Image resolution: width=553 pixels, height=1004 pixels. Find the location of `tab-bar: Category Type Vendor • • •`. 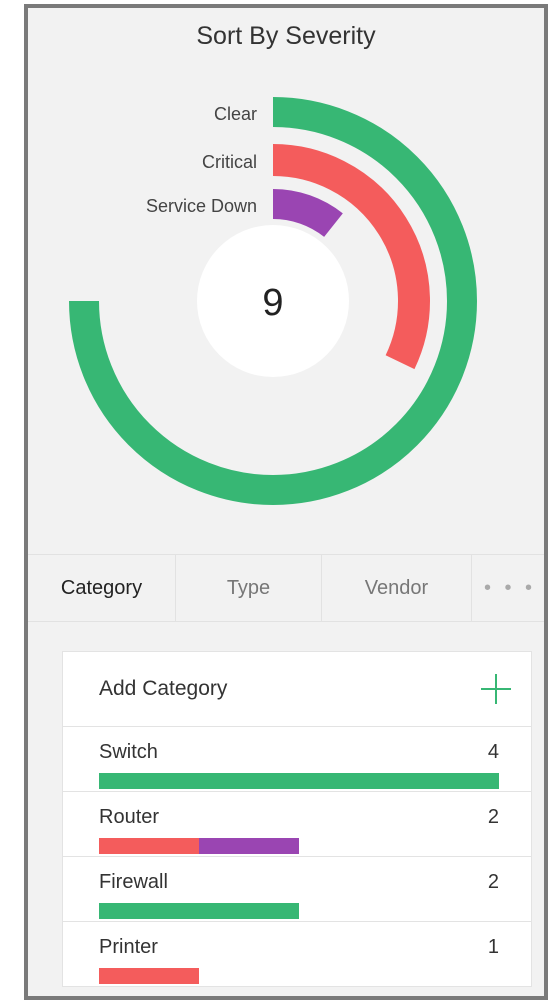

tab-bar: Category Type Vendor • • • is located at coordinates (286, 588).